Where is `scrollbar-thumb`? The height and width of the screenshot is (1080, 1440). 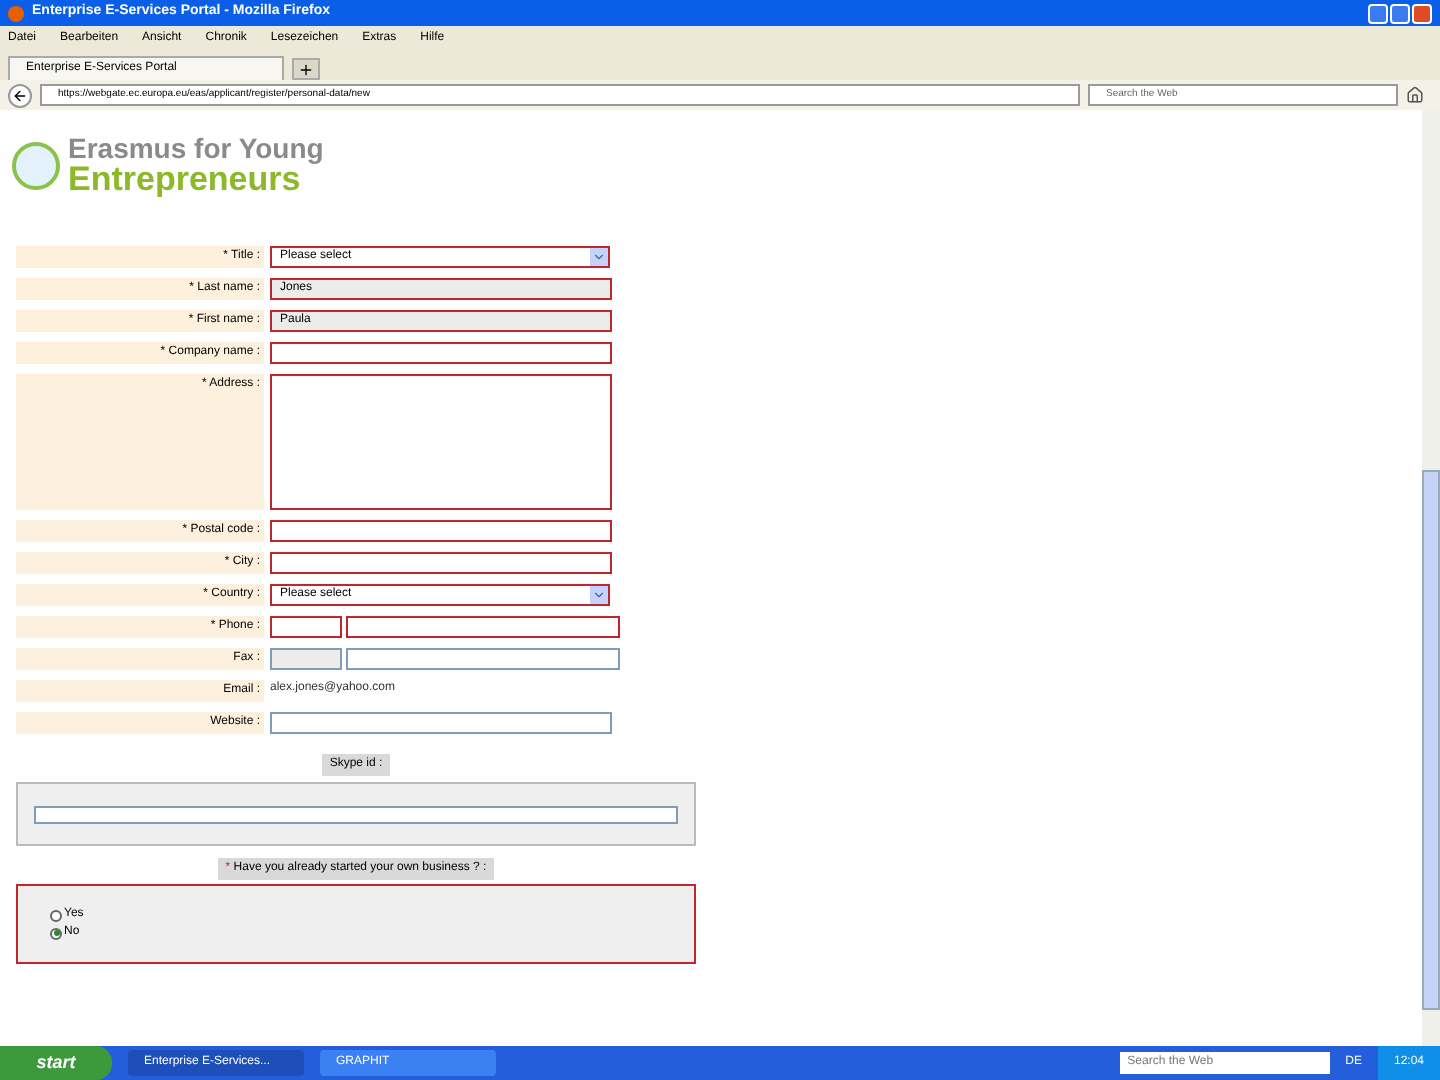 scrollbar-thumb is located at coordinates (1431, 740).